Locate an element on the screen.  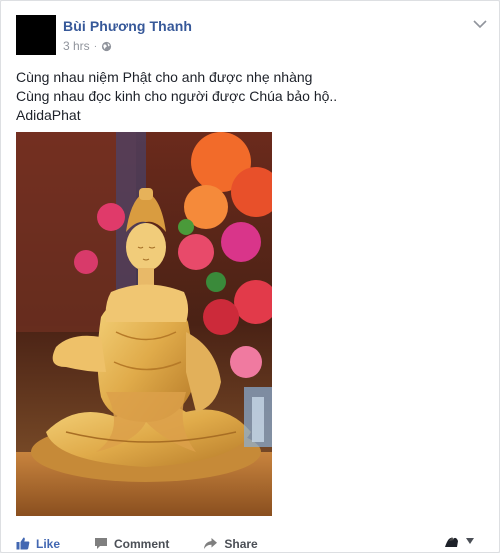
post-meta: 3 hrs · is located at coordinates (87, 46).